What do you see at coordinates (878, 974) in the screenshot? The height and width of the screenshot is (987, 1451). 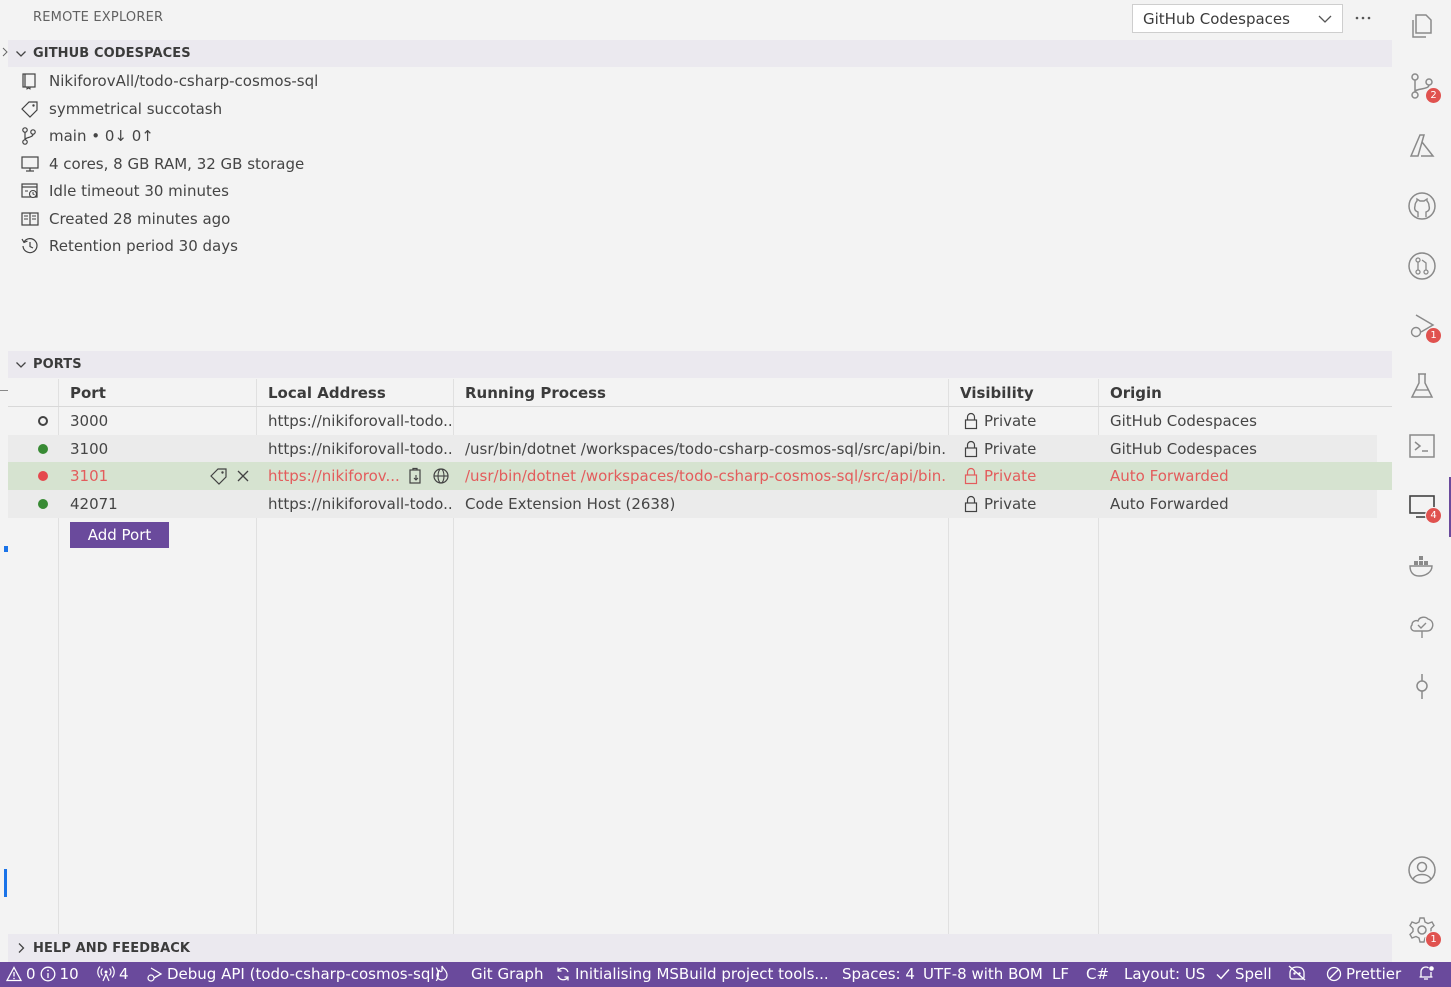 I see `indentation-status: Spaces: 4` at bounding box center [878, 974].